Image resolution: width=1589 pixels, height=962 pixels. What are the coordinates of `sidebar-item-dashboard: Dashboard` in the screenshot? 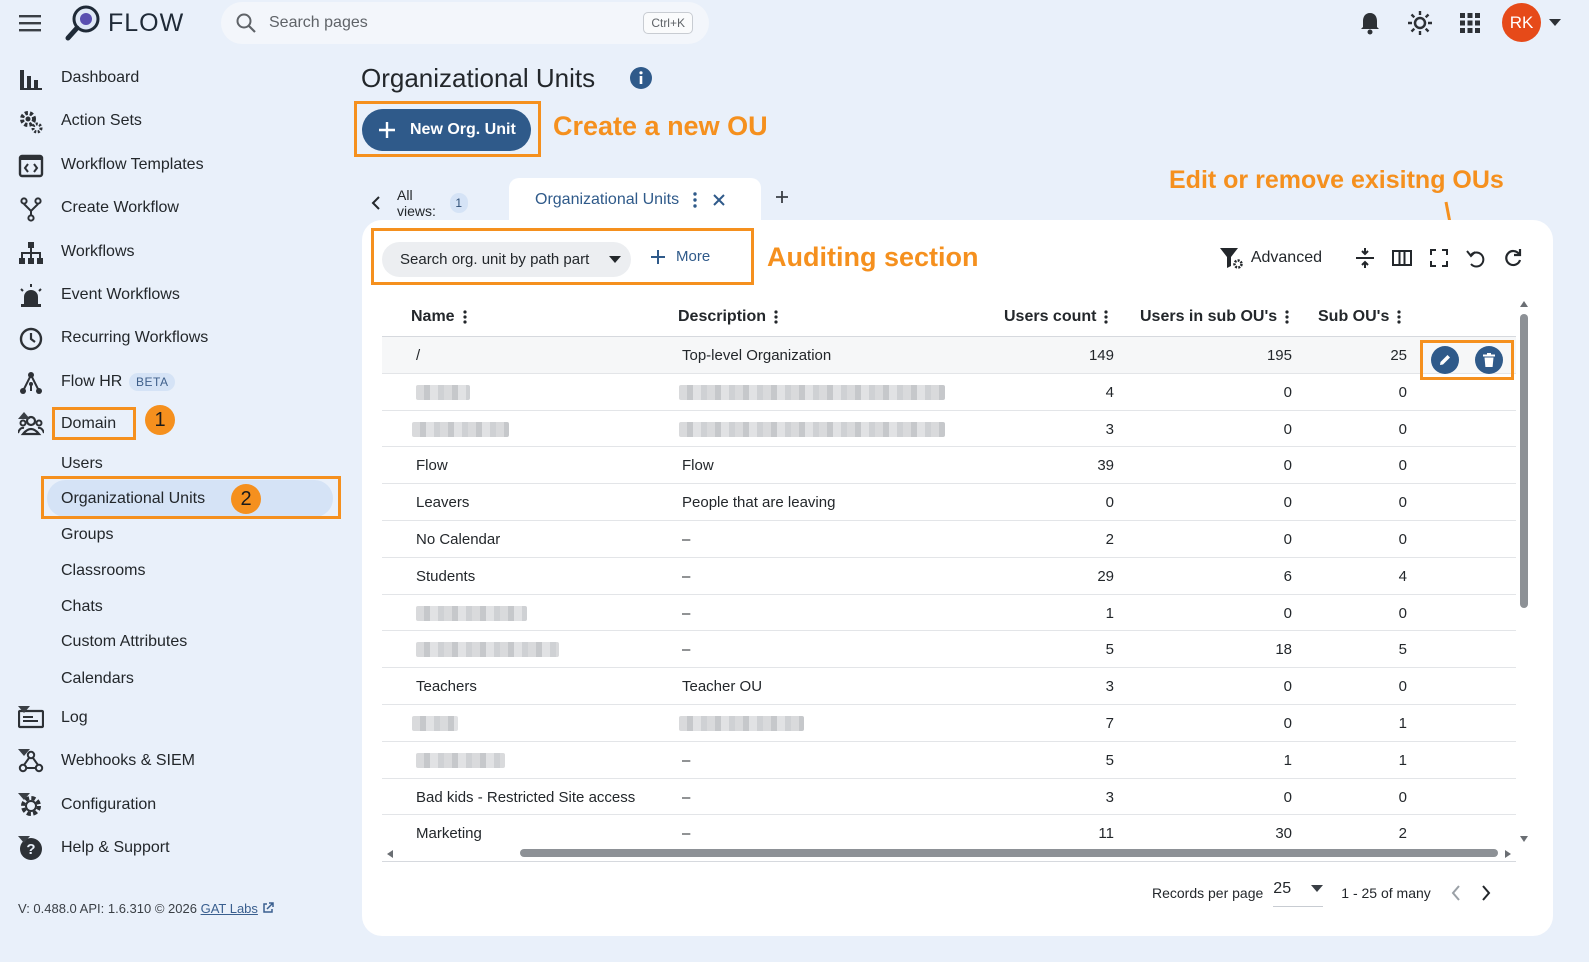 It's located at (170, 78).